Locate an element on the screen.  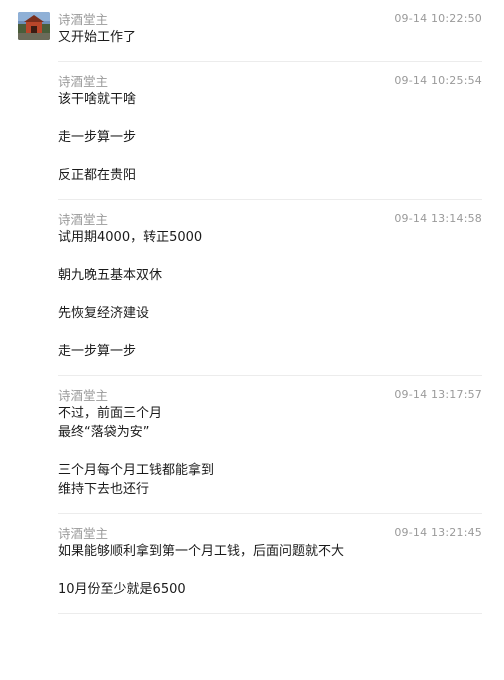
message-paragraph: 如果能够顺利拿到第一个月工钱，后面问题就不大 is located at coordinates (201, 551).